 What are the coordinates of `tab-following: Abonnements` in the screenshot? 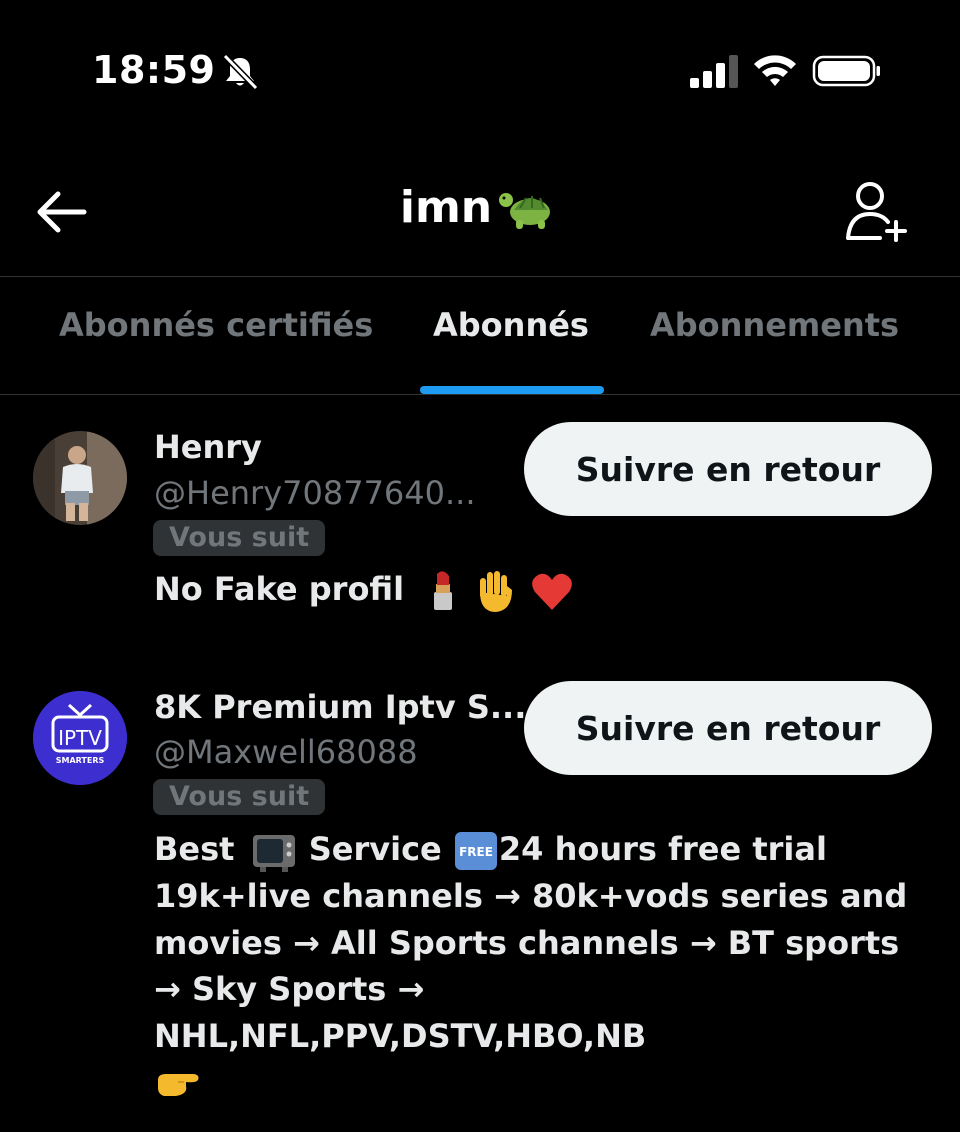 It's located at (774, 325).